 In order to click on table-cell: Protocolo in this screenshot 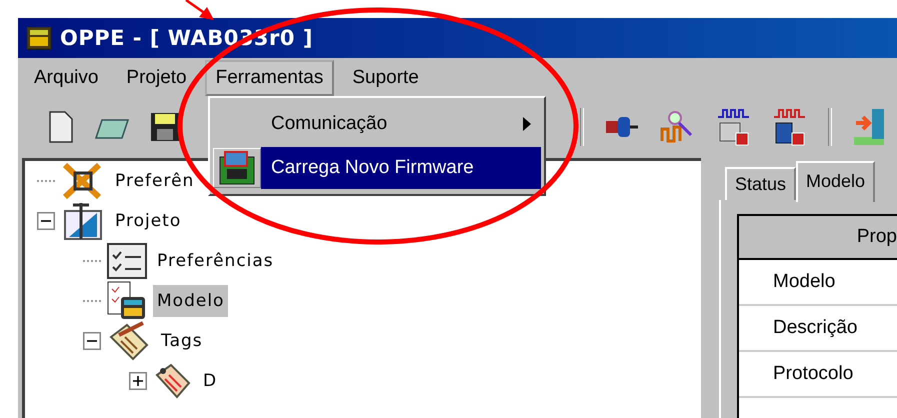, I will do `click(813, 374)`.